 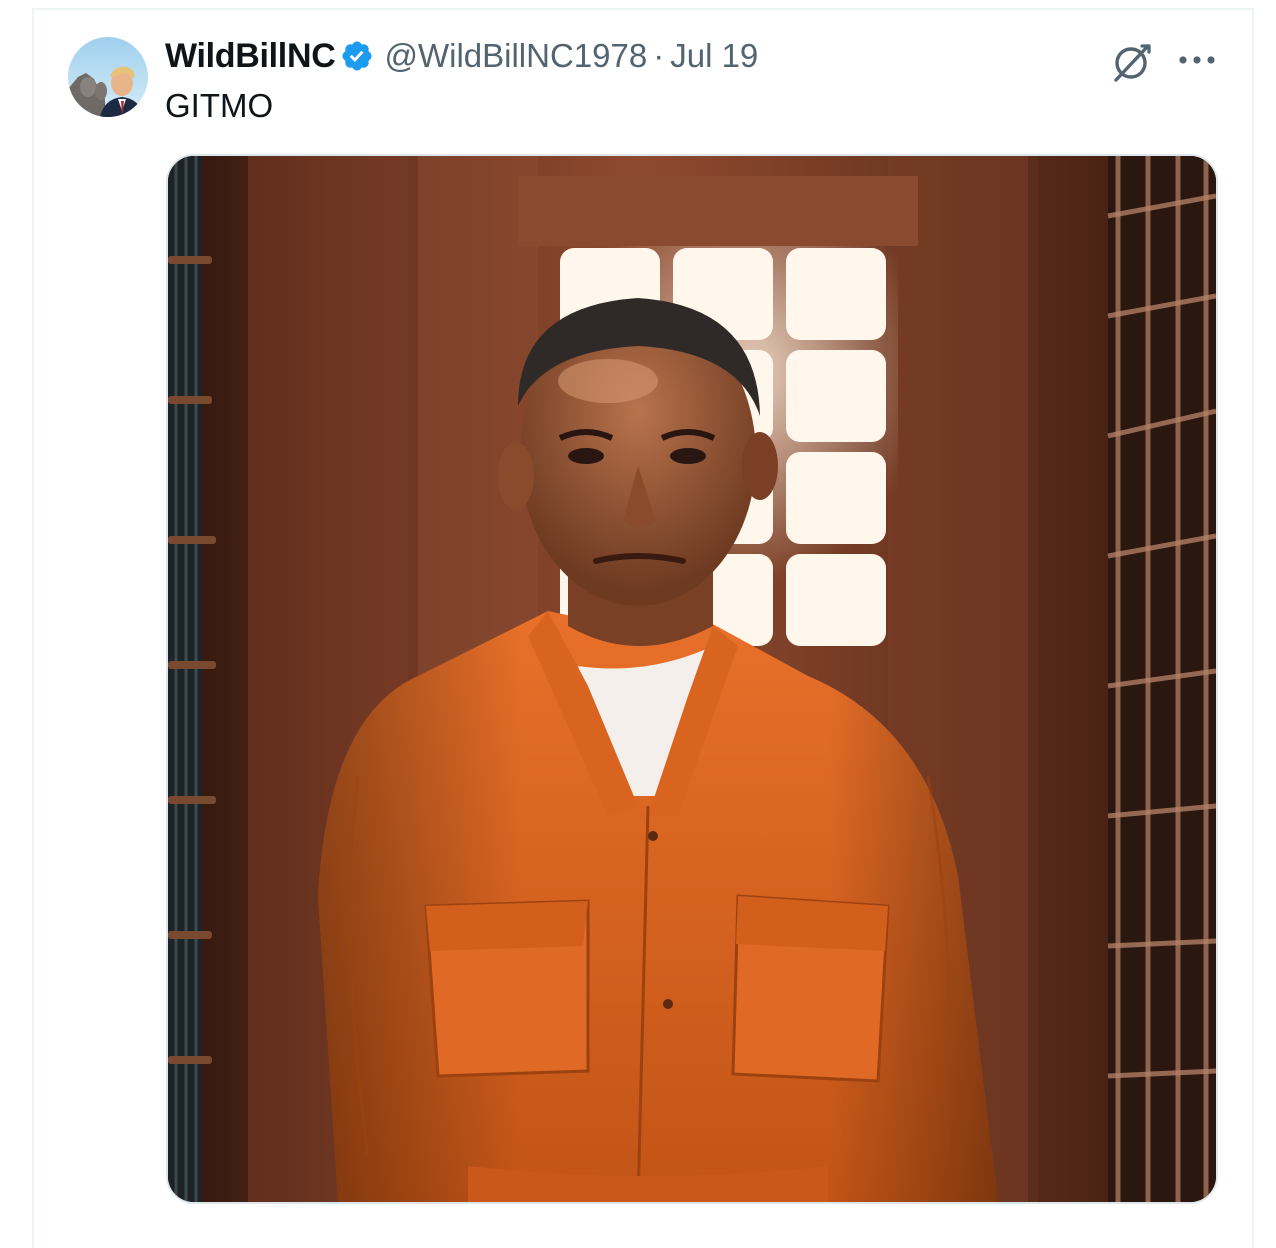 What do you see at coordinates (714, 56) in the screenshot?
I see `tweet-date: Jul 19` at bounding box center [714, 56].